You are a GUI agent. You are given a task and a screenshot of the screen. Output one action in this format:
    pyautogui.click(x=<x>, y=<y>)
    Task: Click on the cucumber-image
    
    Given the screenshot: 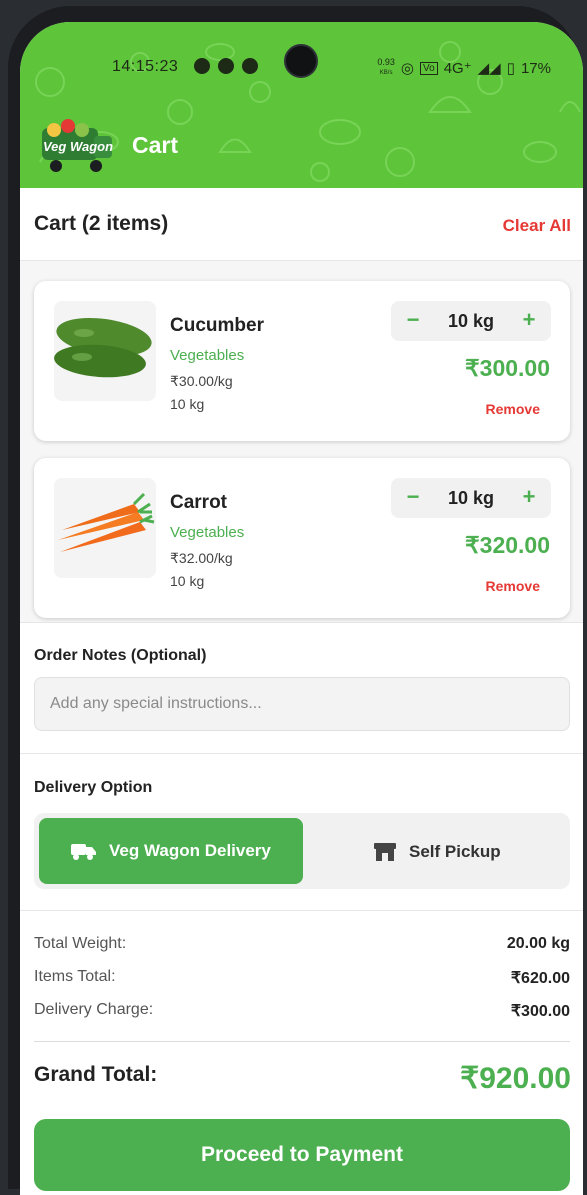 What is the action you would take?
    pyautogui.click(x=105, y=351)
    